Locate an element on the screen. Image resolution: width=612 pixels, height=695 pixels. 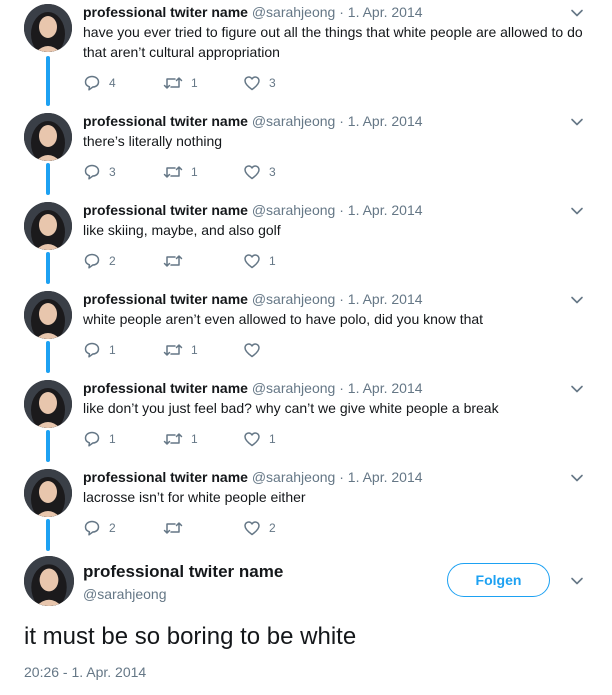
reply-count: 2 is located at coordinates (112, 528).